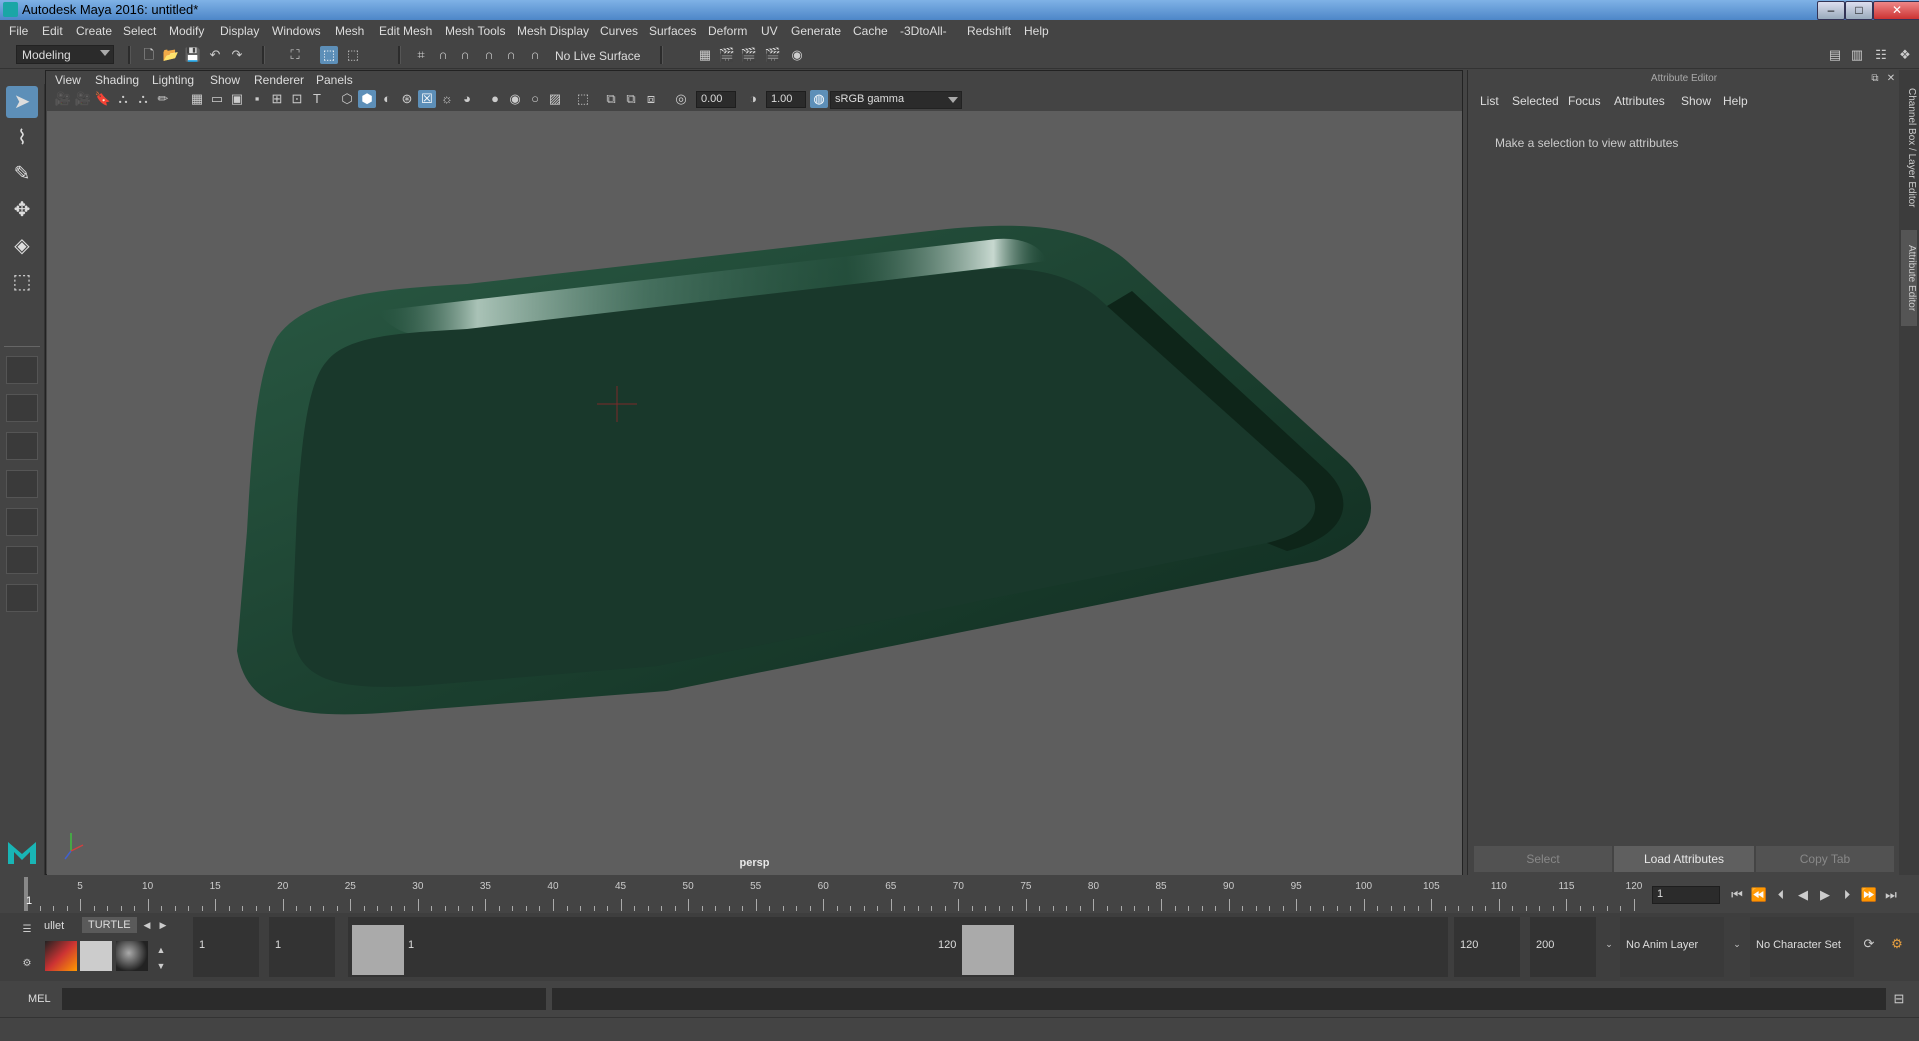 Image resolution: width=1919 pixels, height=1041 pixels. I want to click on menu-file: File, so click(18, 31).